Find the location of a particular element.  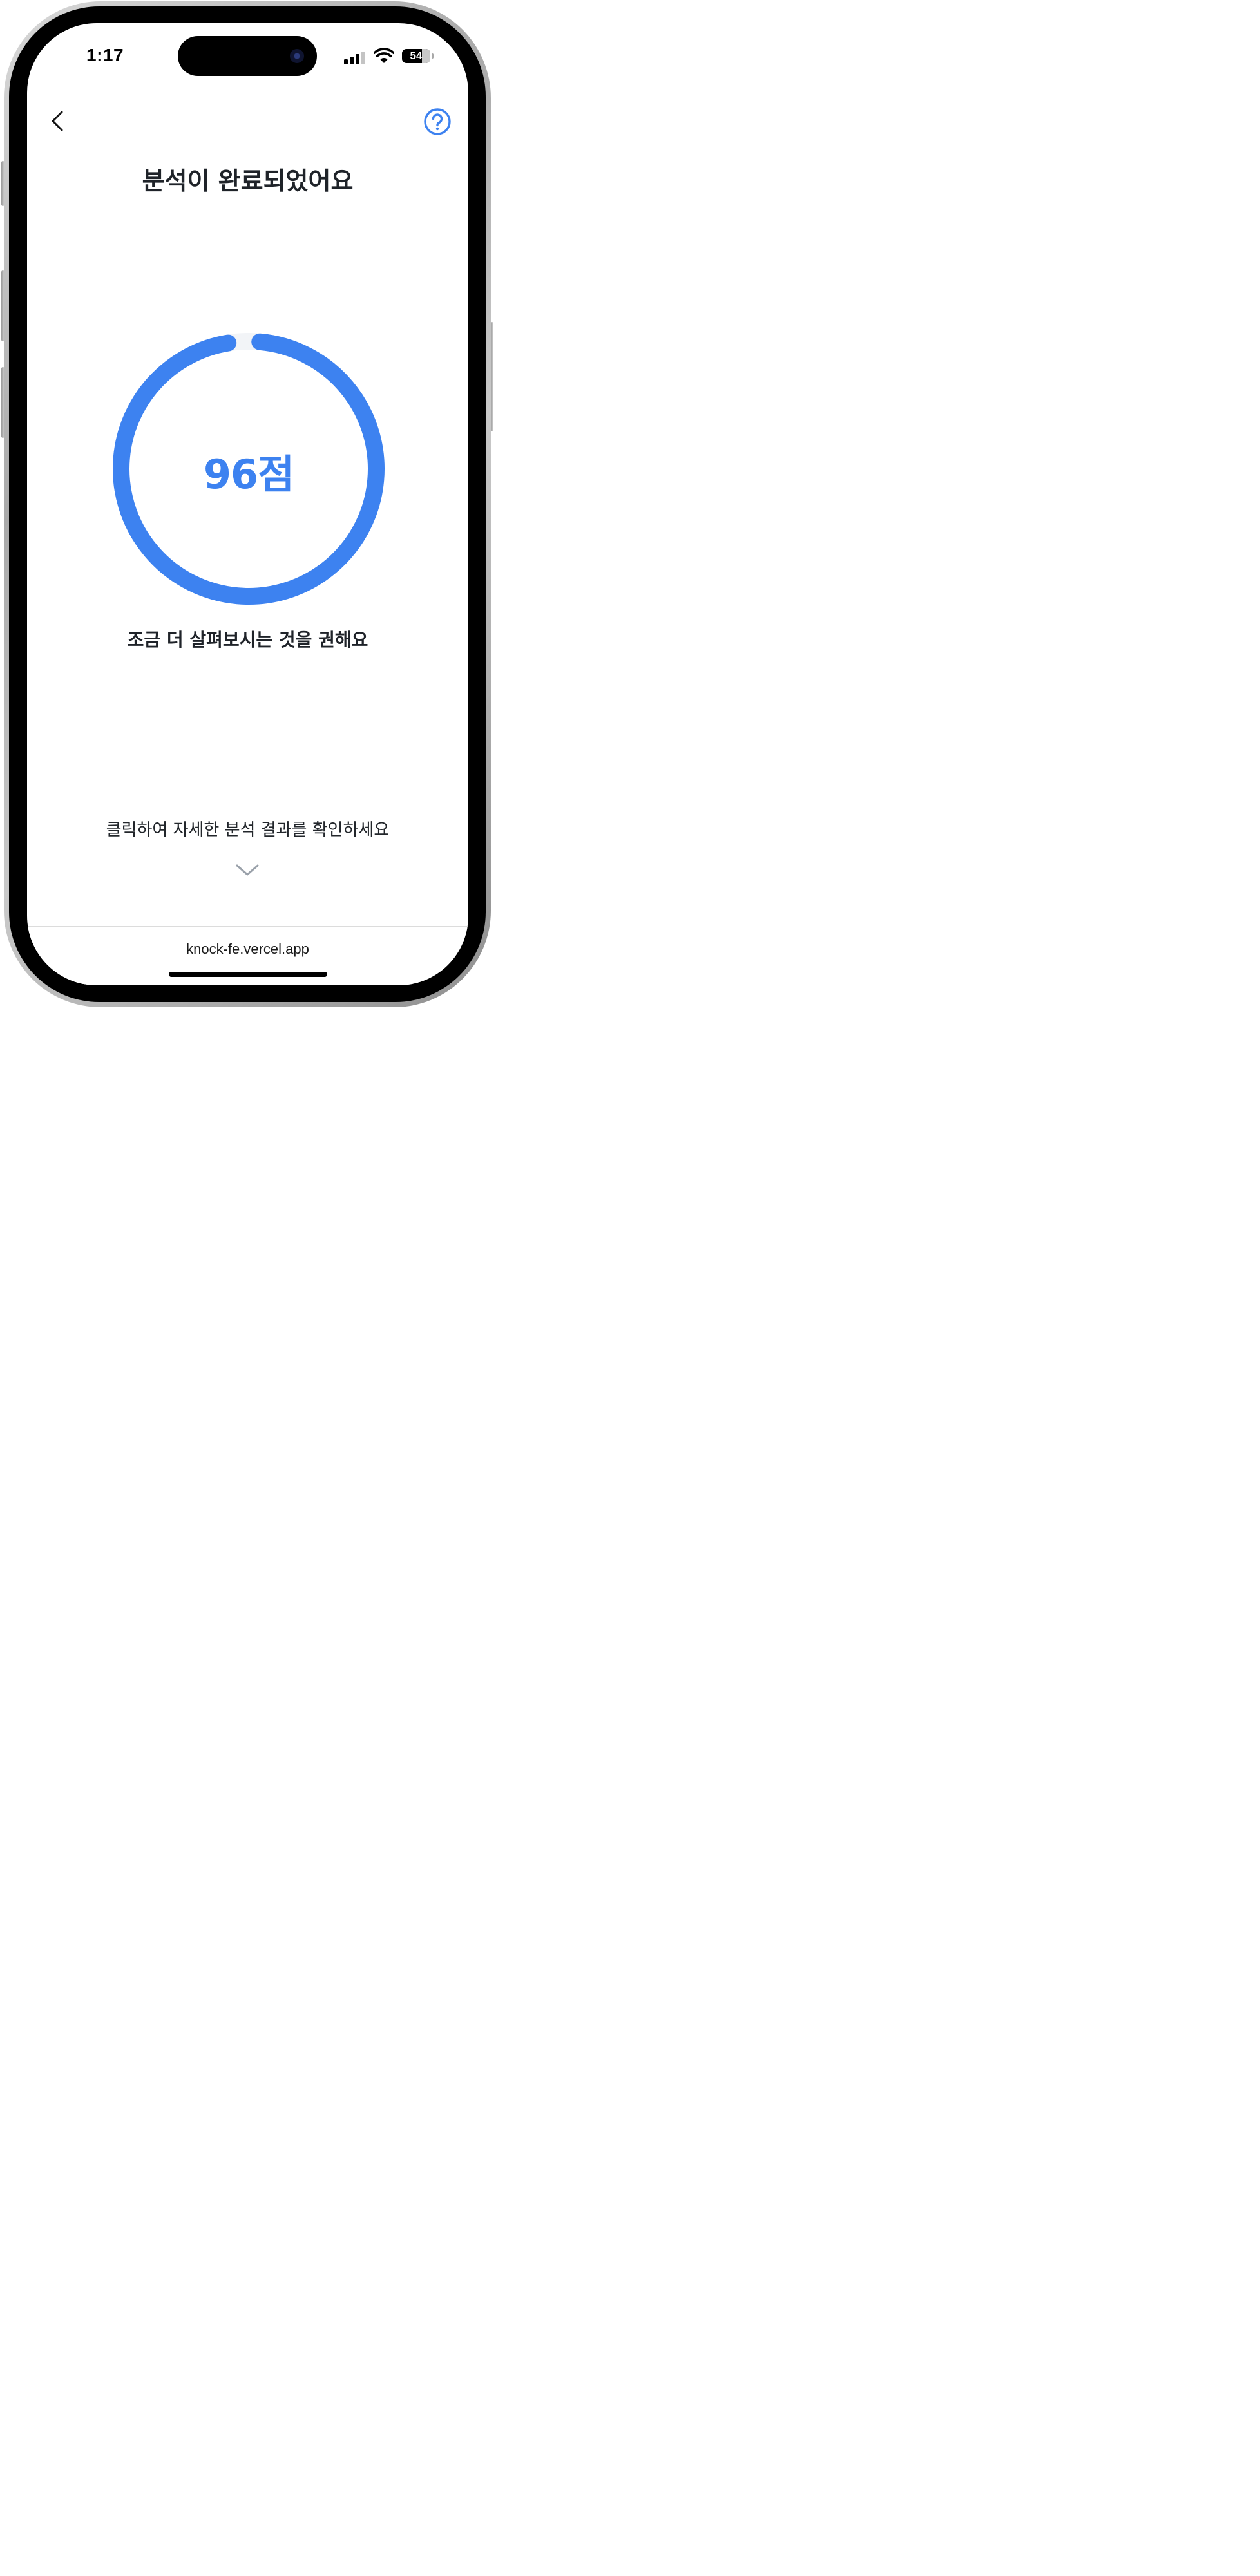

page-title: 분석이 완료되었어요 is located at coordinates (248, 181).